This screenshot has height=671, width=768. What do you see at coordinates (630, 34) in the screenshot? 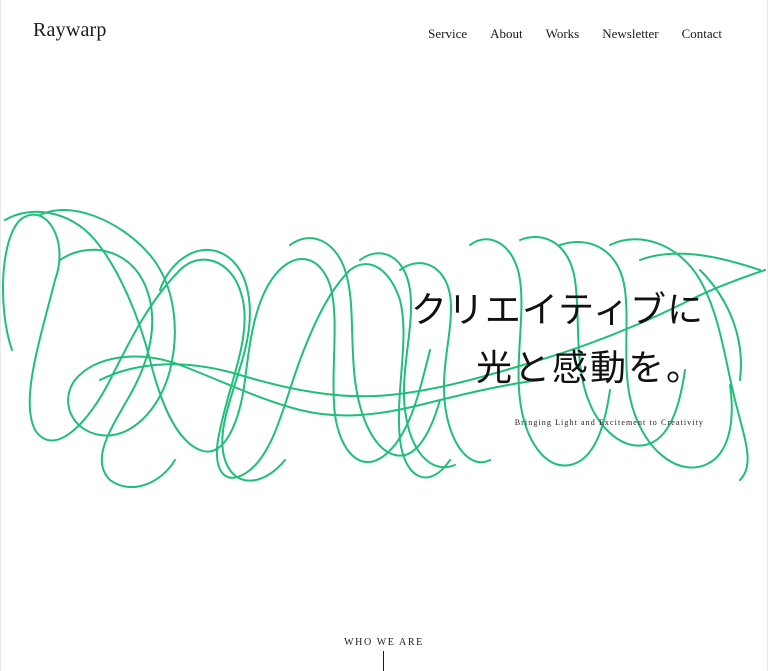
I see `nav-link-newsletter: Newsletter` at bounding box center [630, 34].